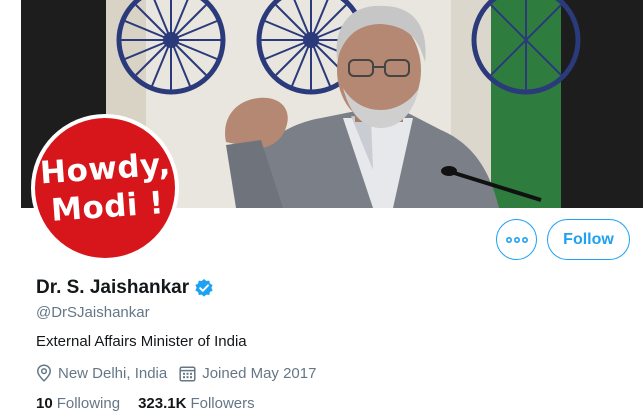 The width and height of the screenshot is (643, 416). I want to click on joined-text: Joined May 2017, so click(259, 373).